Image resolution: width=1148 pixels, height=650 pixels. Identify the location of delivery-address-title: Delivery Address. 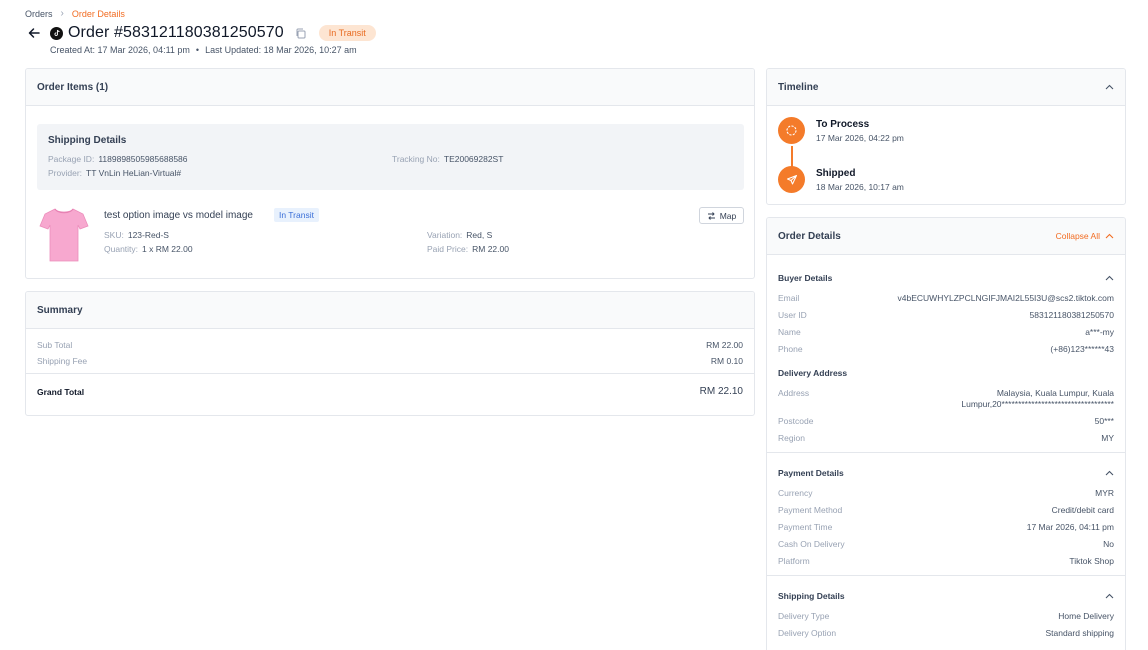
(813, 373).